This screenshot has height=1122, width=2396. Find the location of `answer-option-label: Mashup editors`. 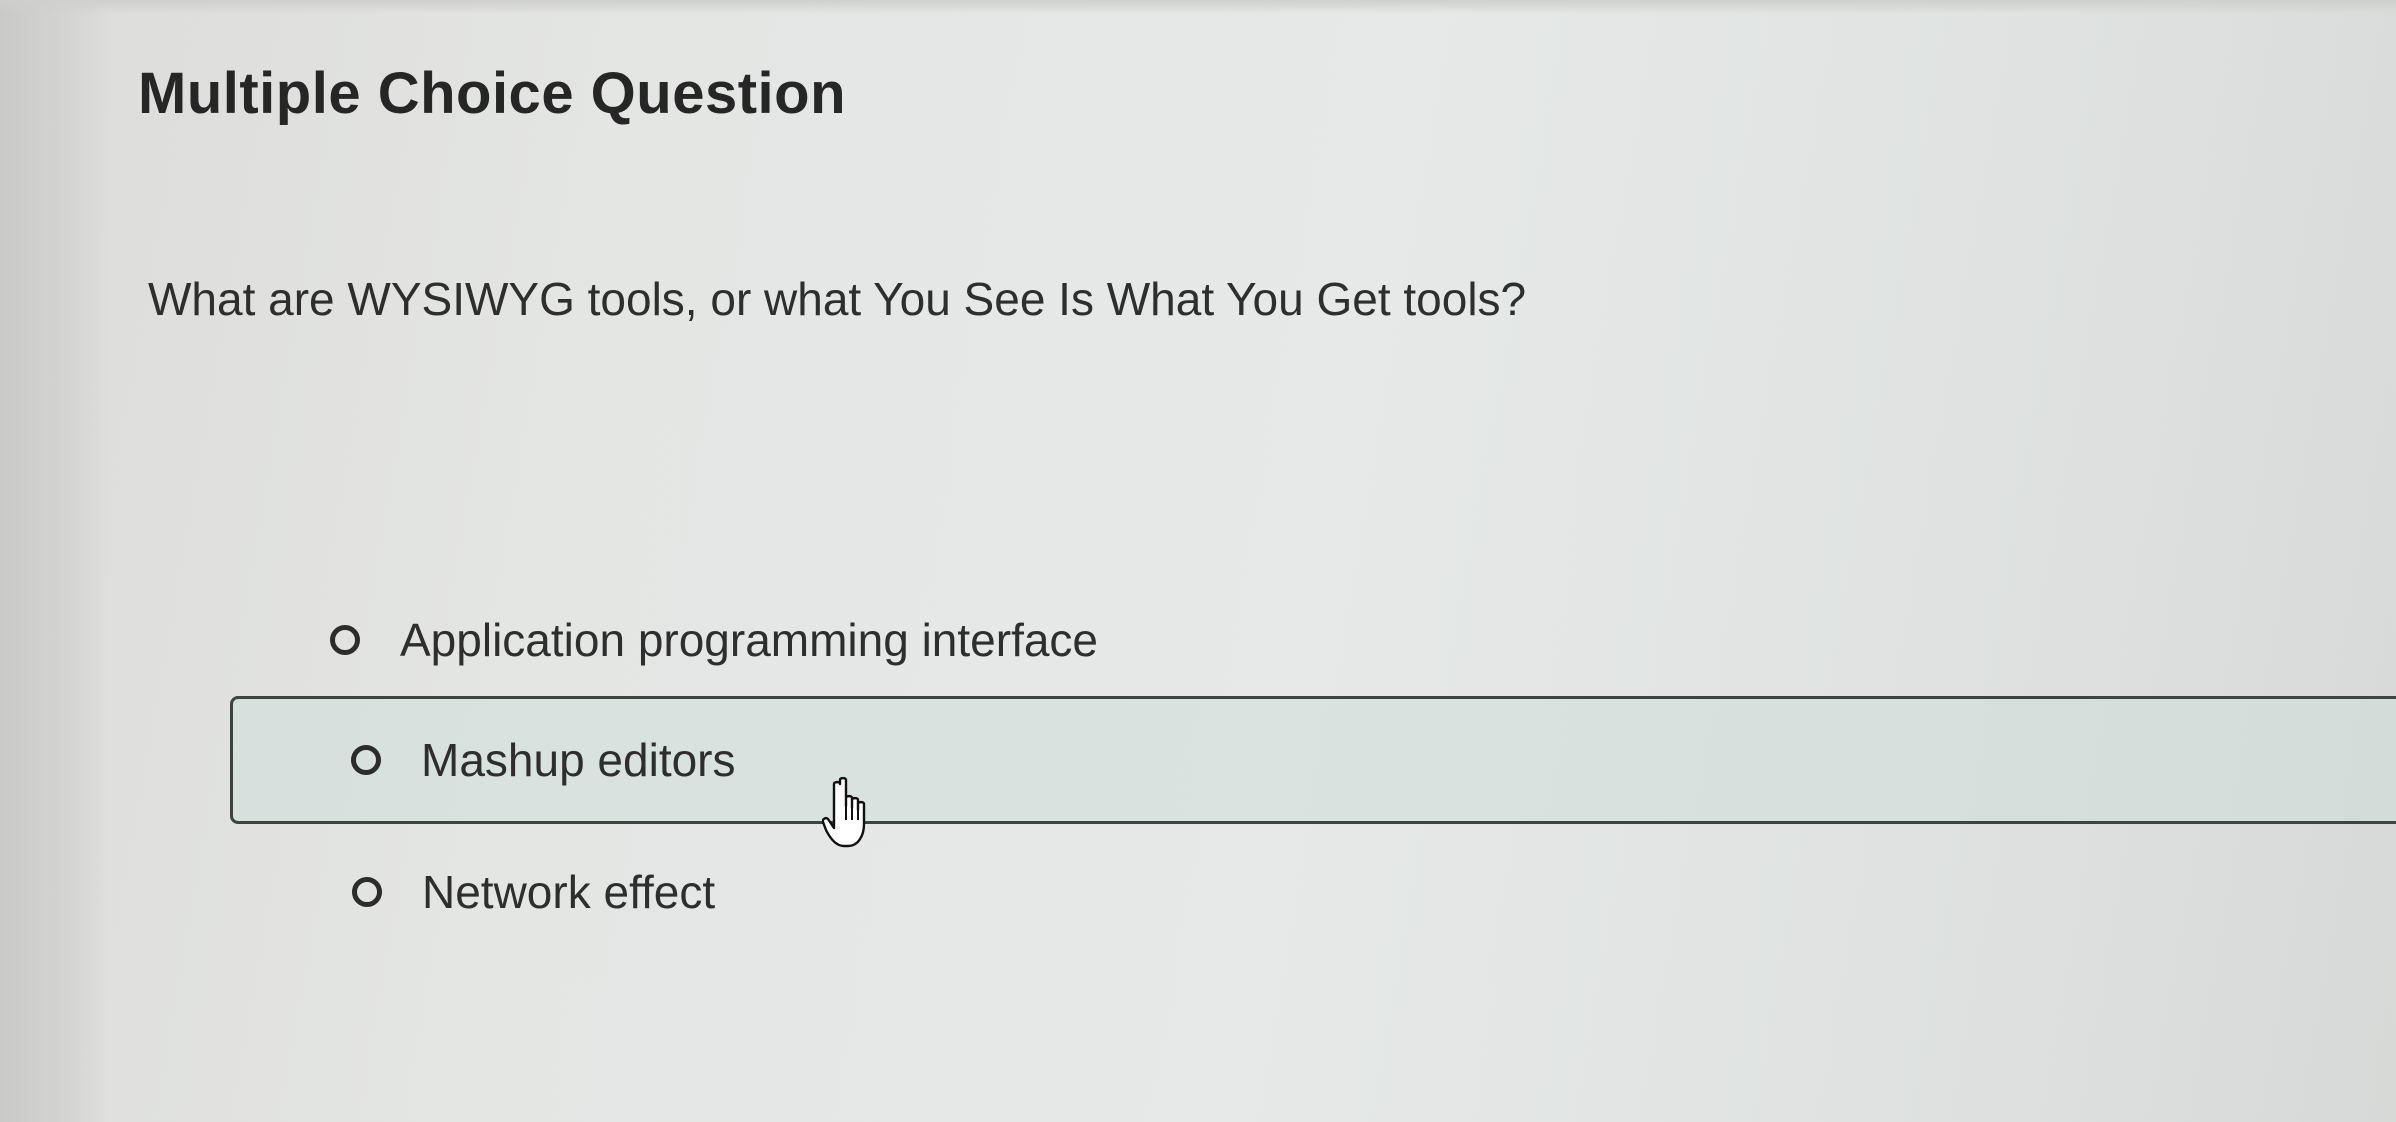

answer-option-label: Mashup editors is located at coordinates (578, 760).